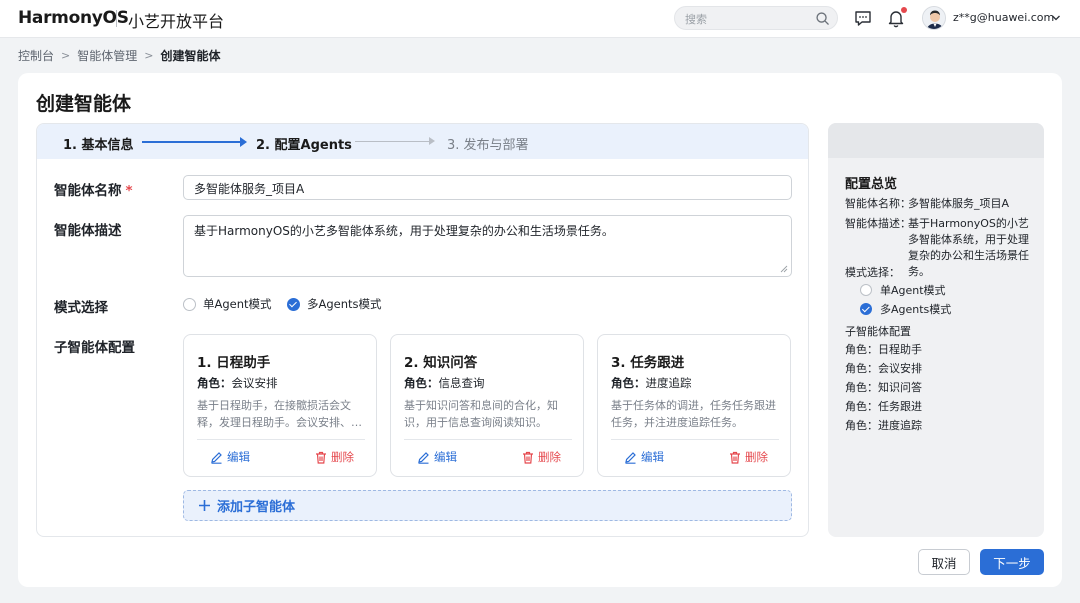 This screenshot has width=1080, height=603. I want to click on search-input: 搜索, so click(696, 19).